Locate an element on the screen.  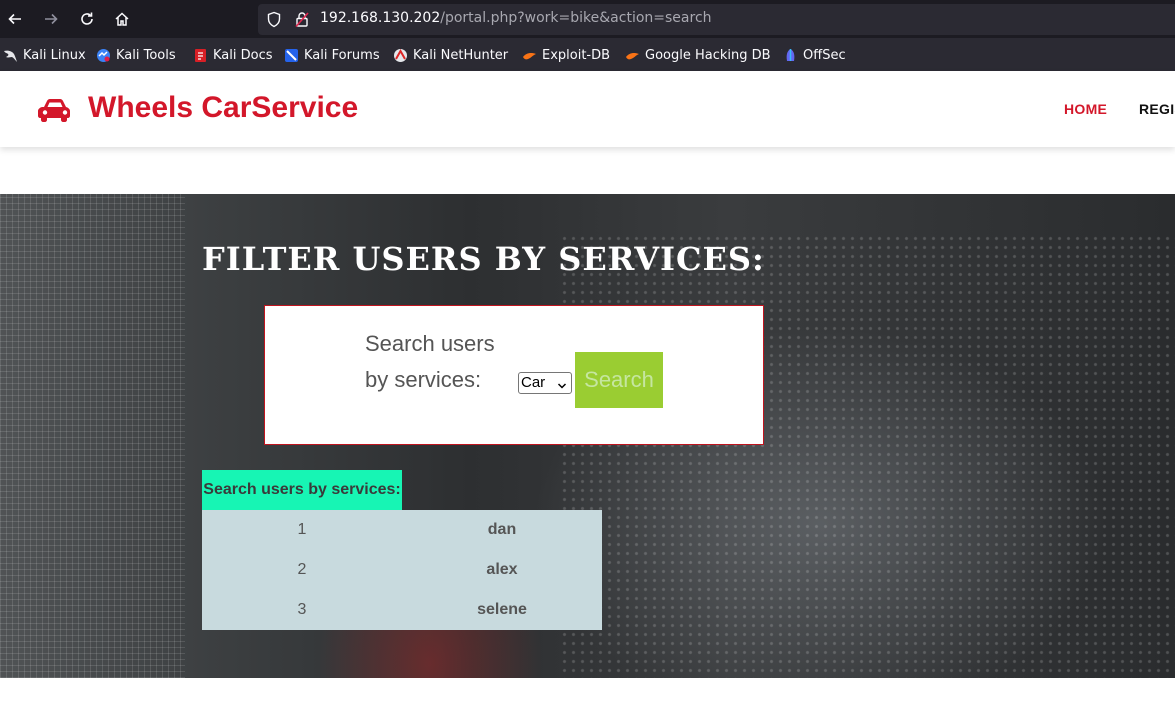
insecure-lock-icon is located at coordinates (302, 21).